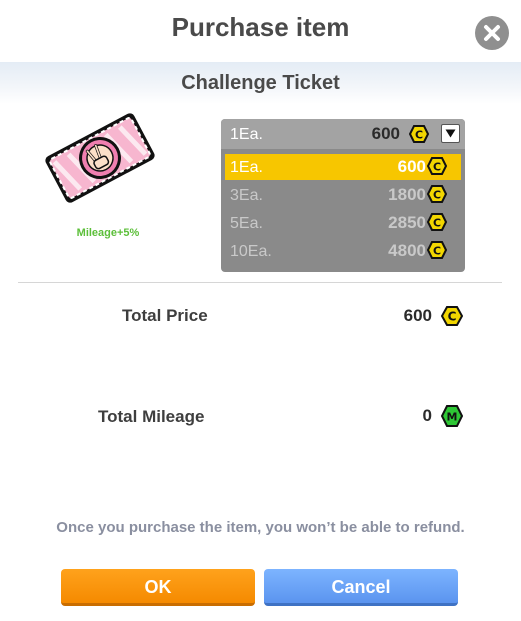 The height and width of the screenshot is (621, 521). I want to click on title-bar: Purchase item, so click(260, 31).